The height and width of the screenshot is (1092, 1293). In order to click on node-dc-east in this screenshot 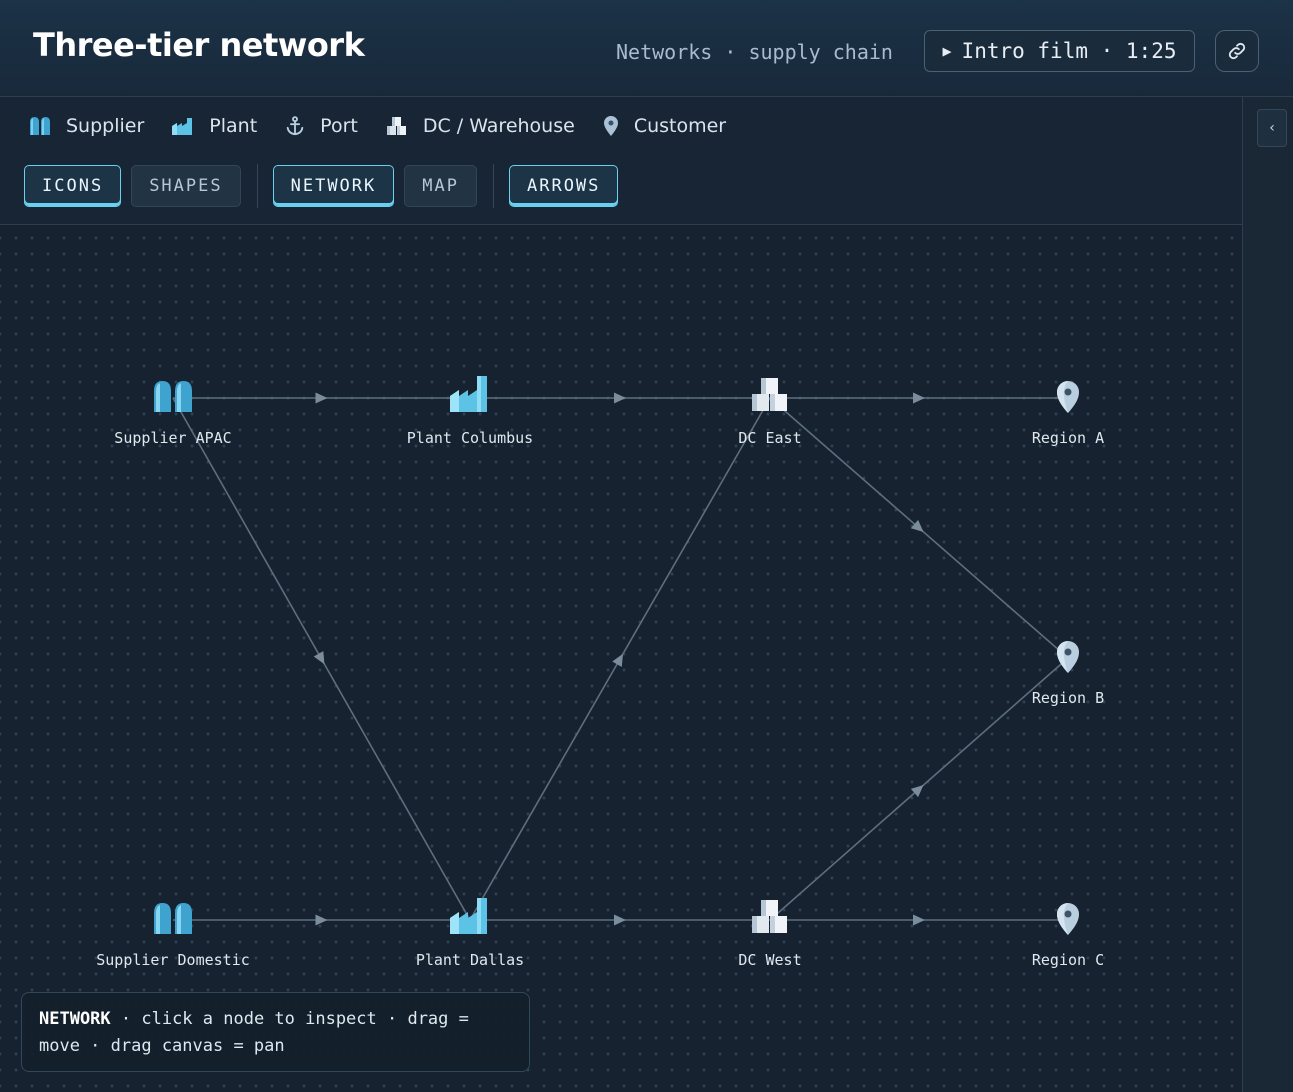, I will do `click(769, 394)`.